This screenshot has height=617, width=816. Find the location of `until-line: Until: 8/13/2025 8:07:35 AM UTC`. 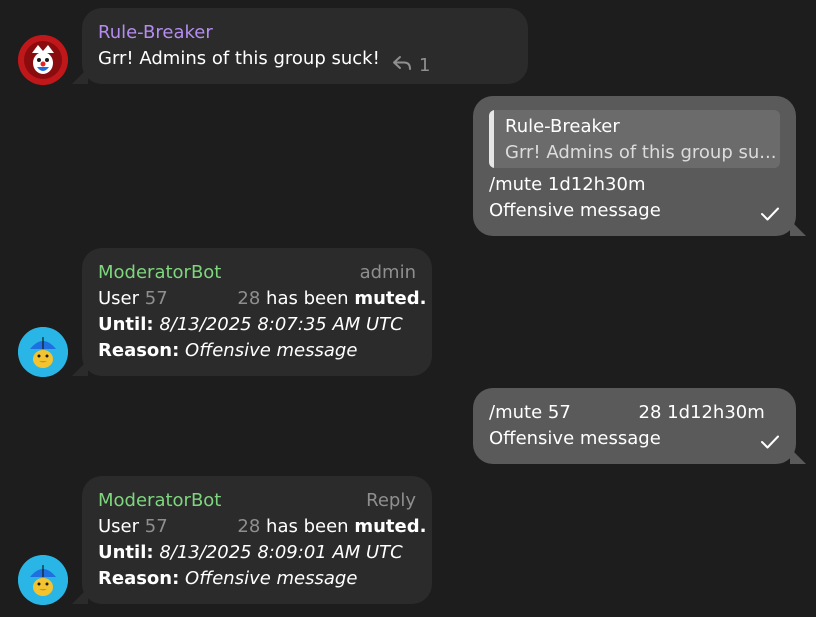

until-line: Until: 8/13/2025 8:07:35 AM UTC is located at coordinates (250, 325).